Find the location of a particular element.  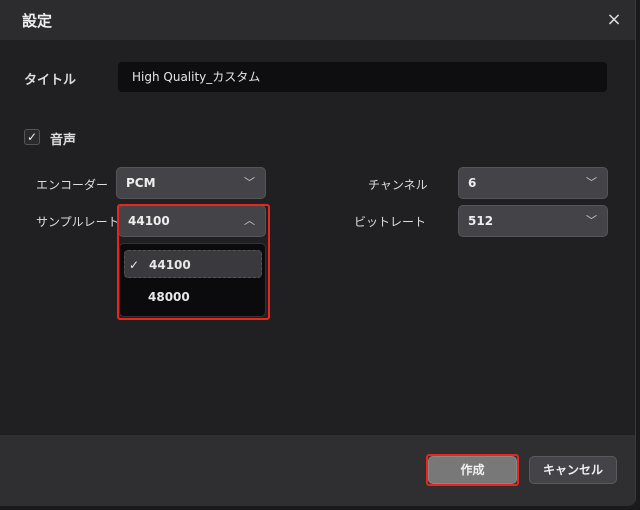

bitrate-select: 512 ﹀ is located at coordinates (533, 221).